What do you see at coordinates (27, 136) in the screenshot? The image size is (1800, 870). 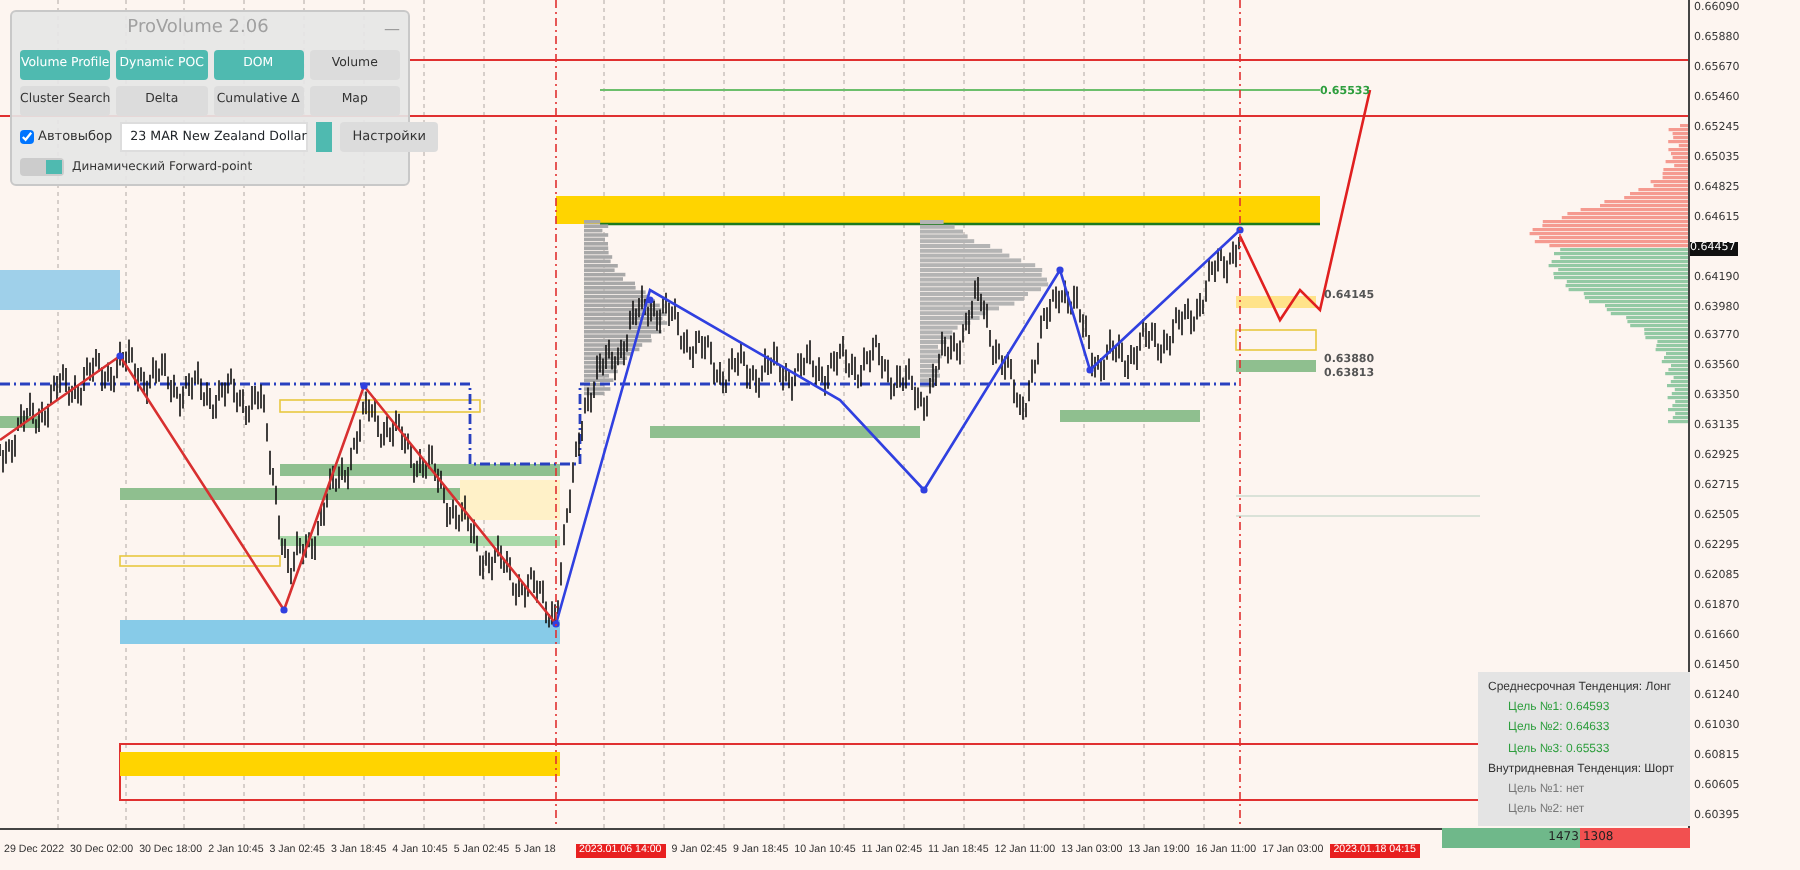 I see `autoselect-checkbox` at bounding box center [27, 136].